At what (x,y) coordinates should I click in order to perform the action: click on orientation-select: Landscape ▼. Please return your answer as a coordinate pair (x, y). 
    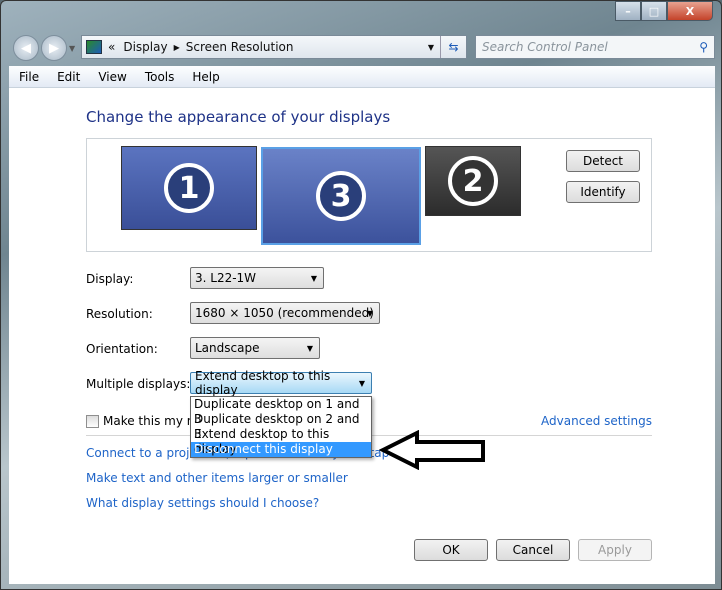
    Looking at the image, I should click on (255, 348).